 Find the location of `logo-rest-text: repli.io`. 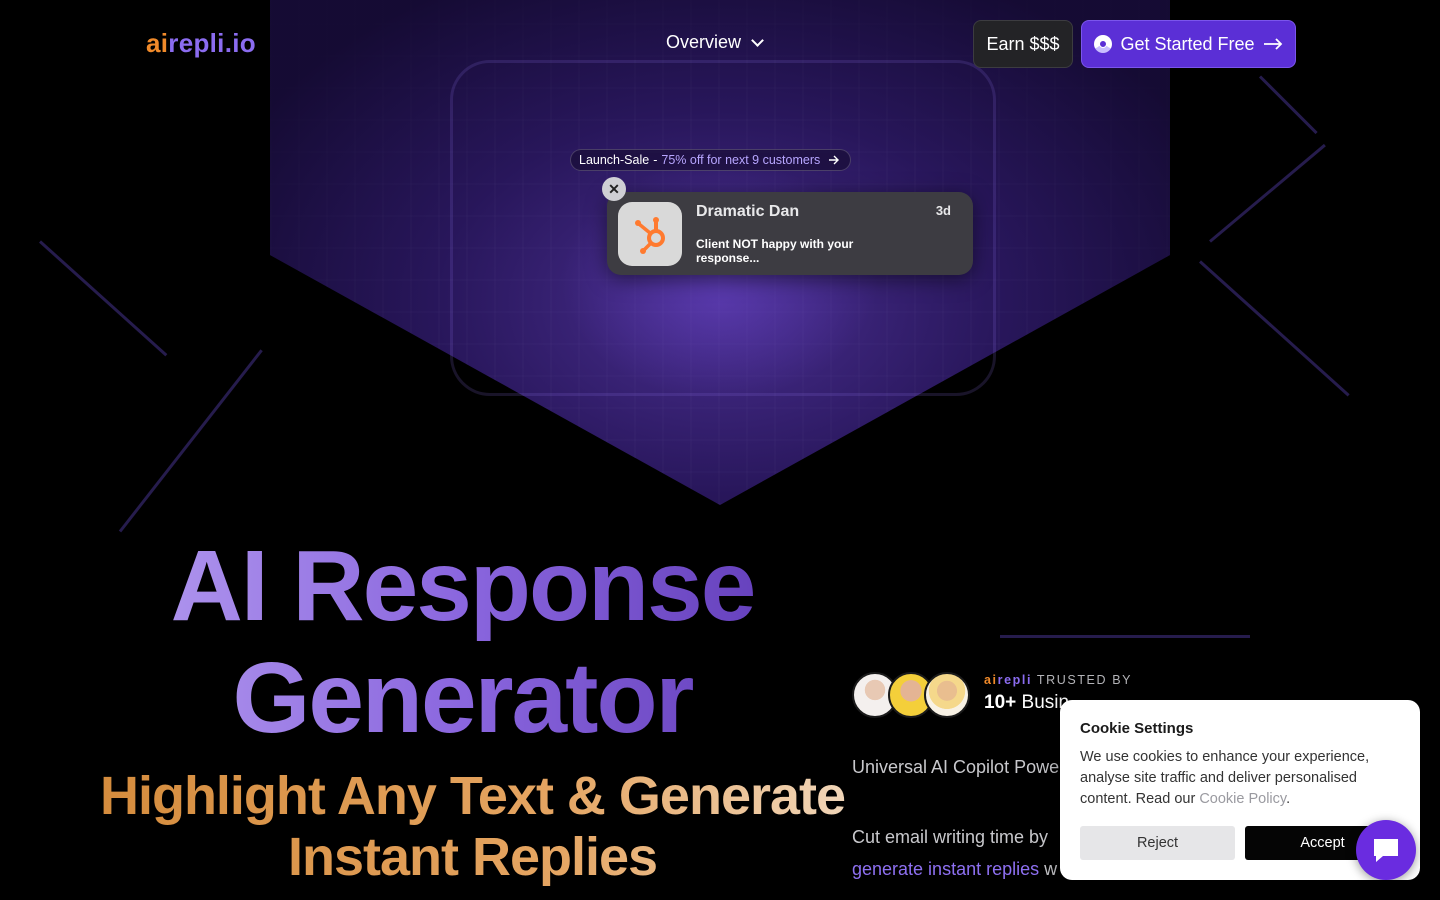

logo-rest-text: repli.io is located at coordinates (212, 43).